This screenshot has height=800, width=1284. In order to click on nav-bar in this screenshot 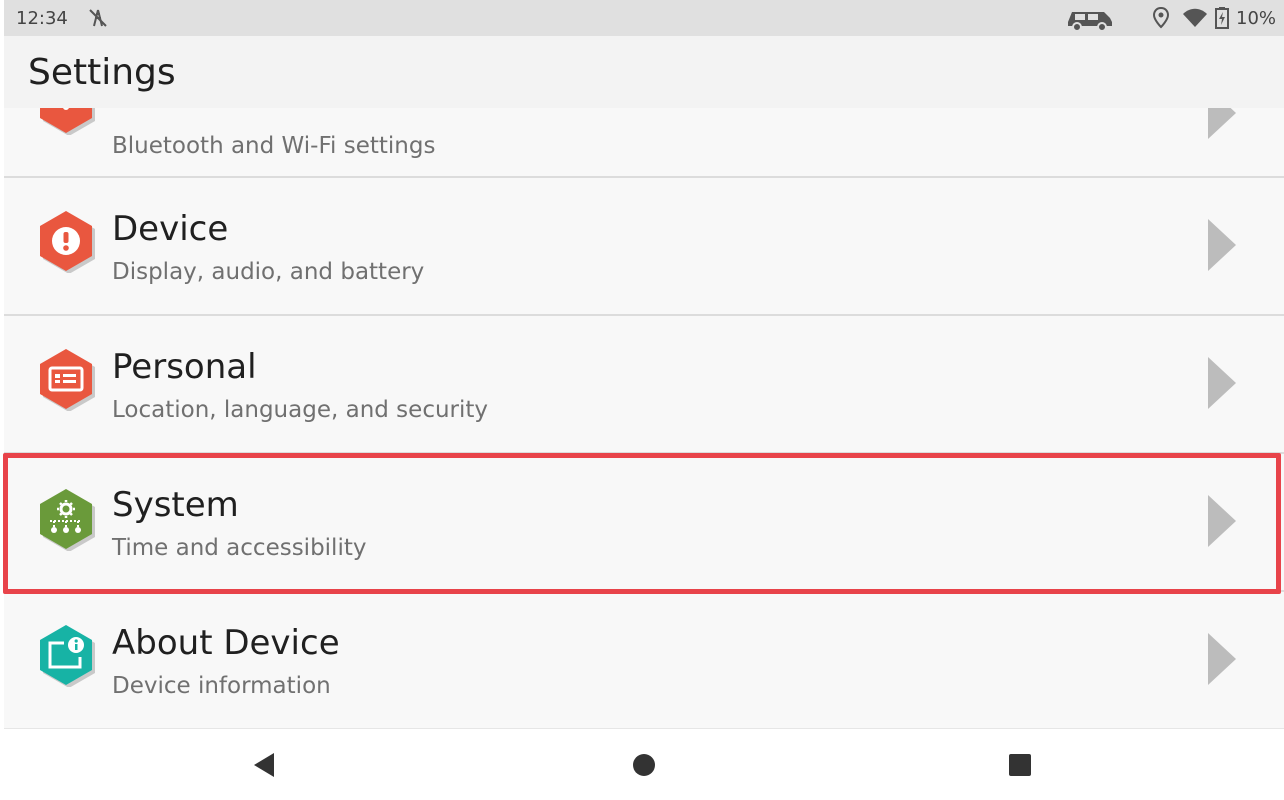, I will do `click(644, 764)`.